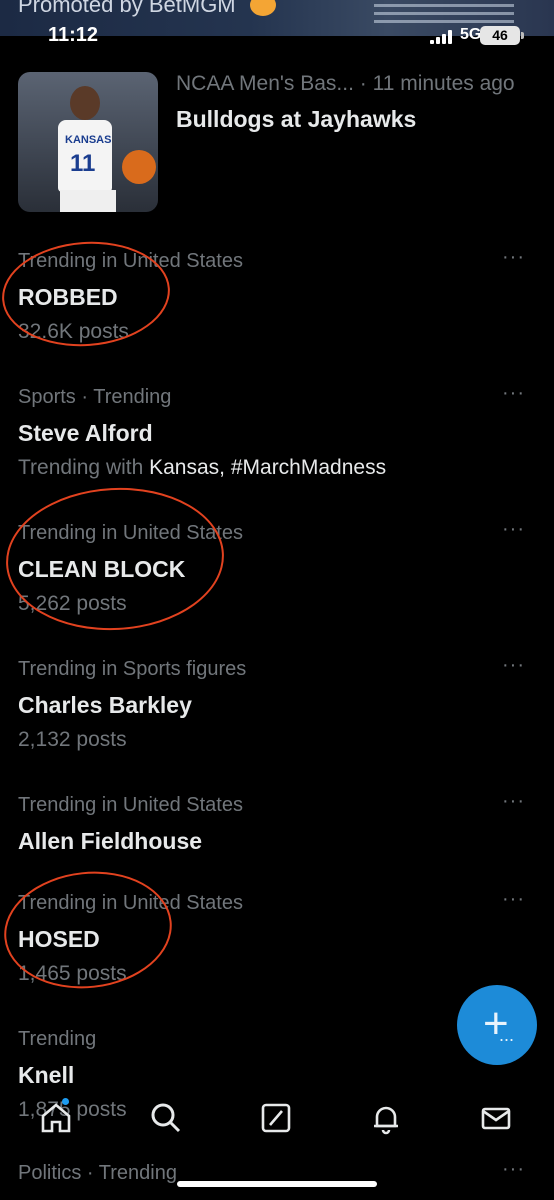 This screenshot has width=554, height=1200. Describe the element at coordinates (268, 467) in the screenshot. I see `trend-related-topics: Kansas, #MarchMadness` at that location.